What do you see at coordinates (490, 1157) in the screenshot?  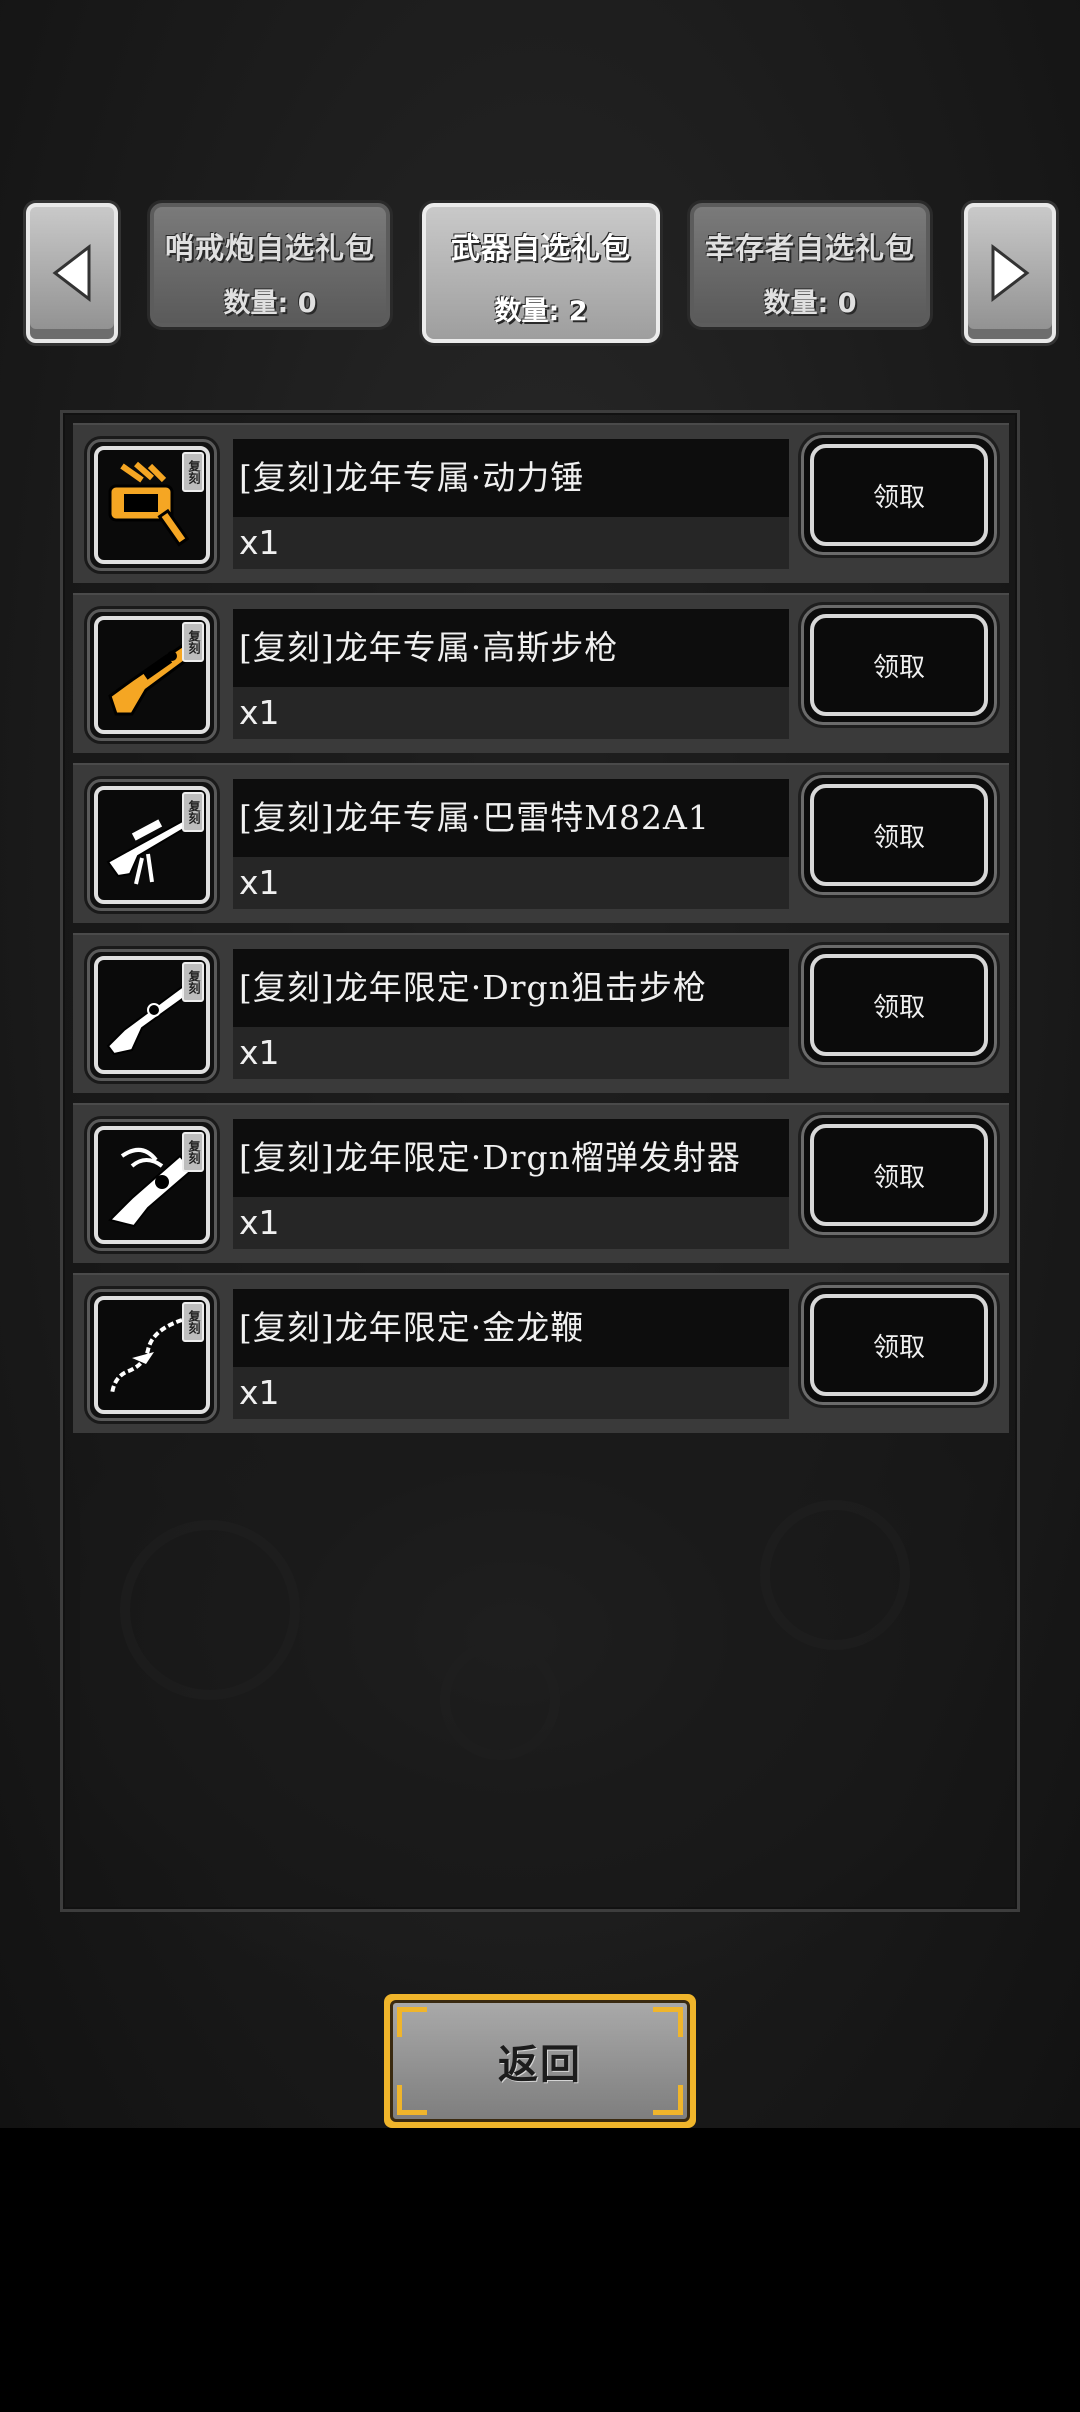 I see `item-name: [复刻]龙年限定·Drgn榴弹发射器` at bounding box center [490, 1157].